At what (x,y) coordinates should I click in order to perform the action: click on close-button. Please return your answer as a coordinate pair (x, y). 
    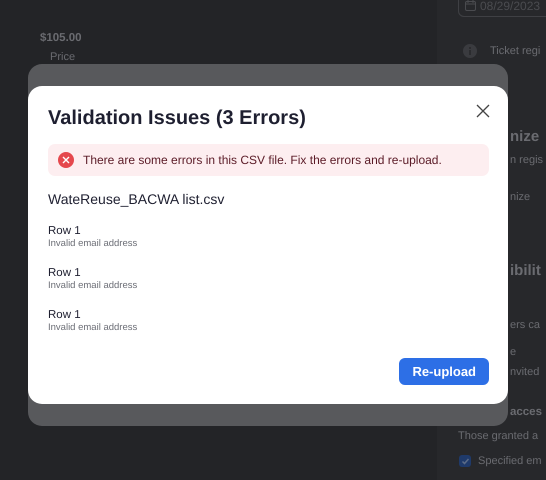
    Looking at the image, I should click on (483, 111).